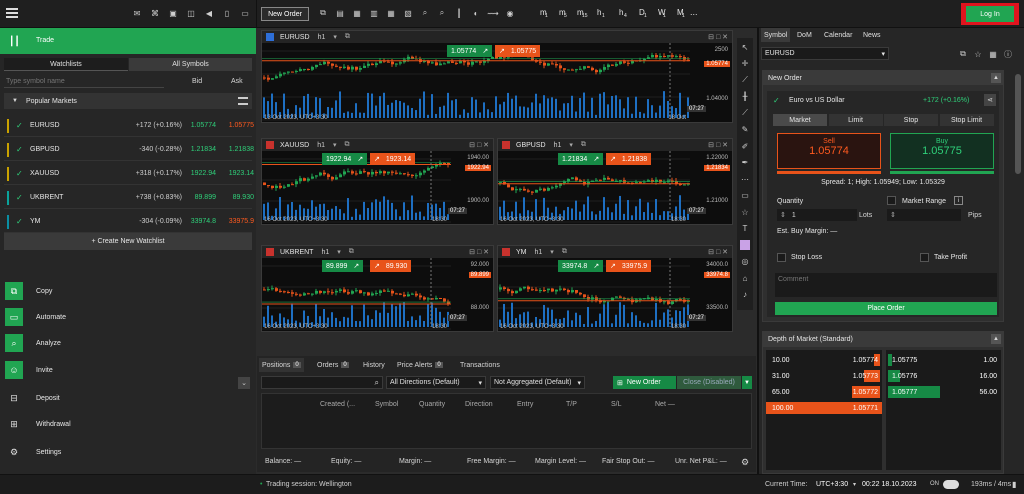  I want to click on aggregation-select: Not Aggregated (Default) ▾, so click(537, 382).